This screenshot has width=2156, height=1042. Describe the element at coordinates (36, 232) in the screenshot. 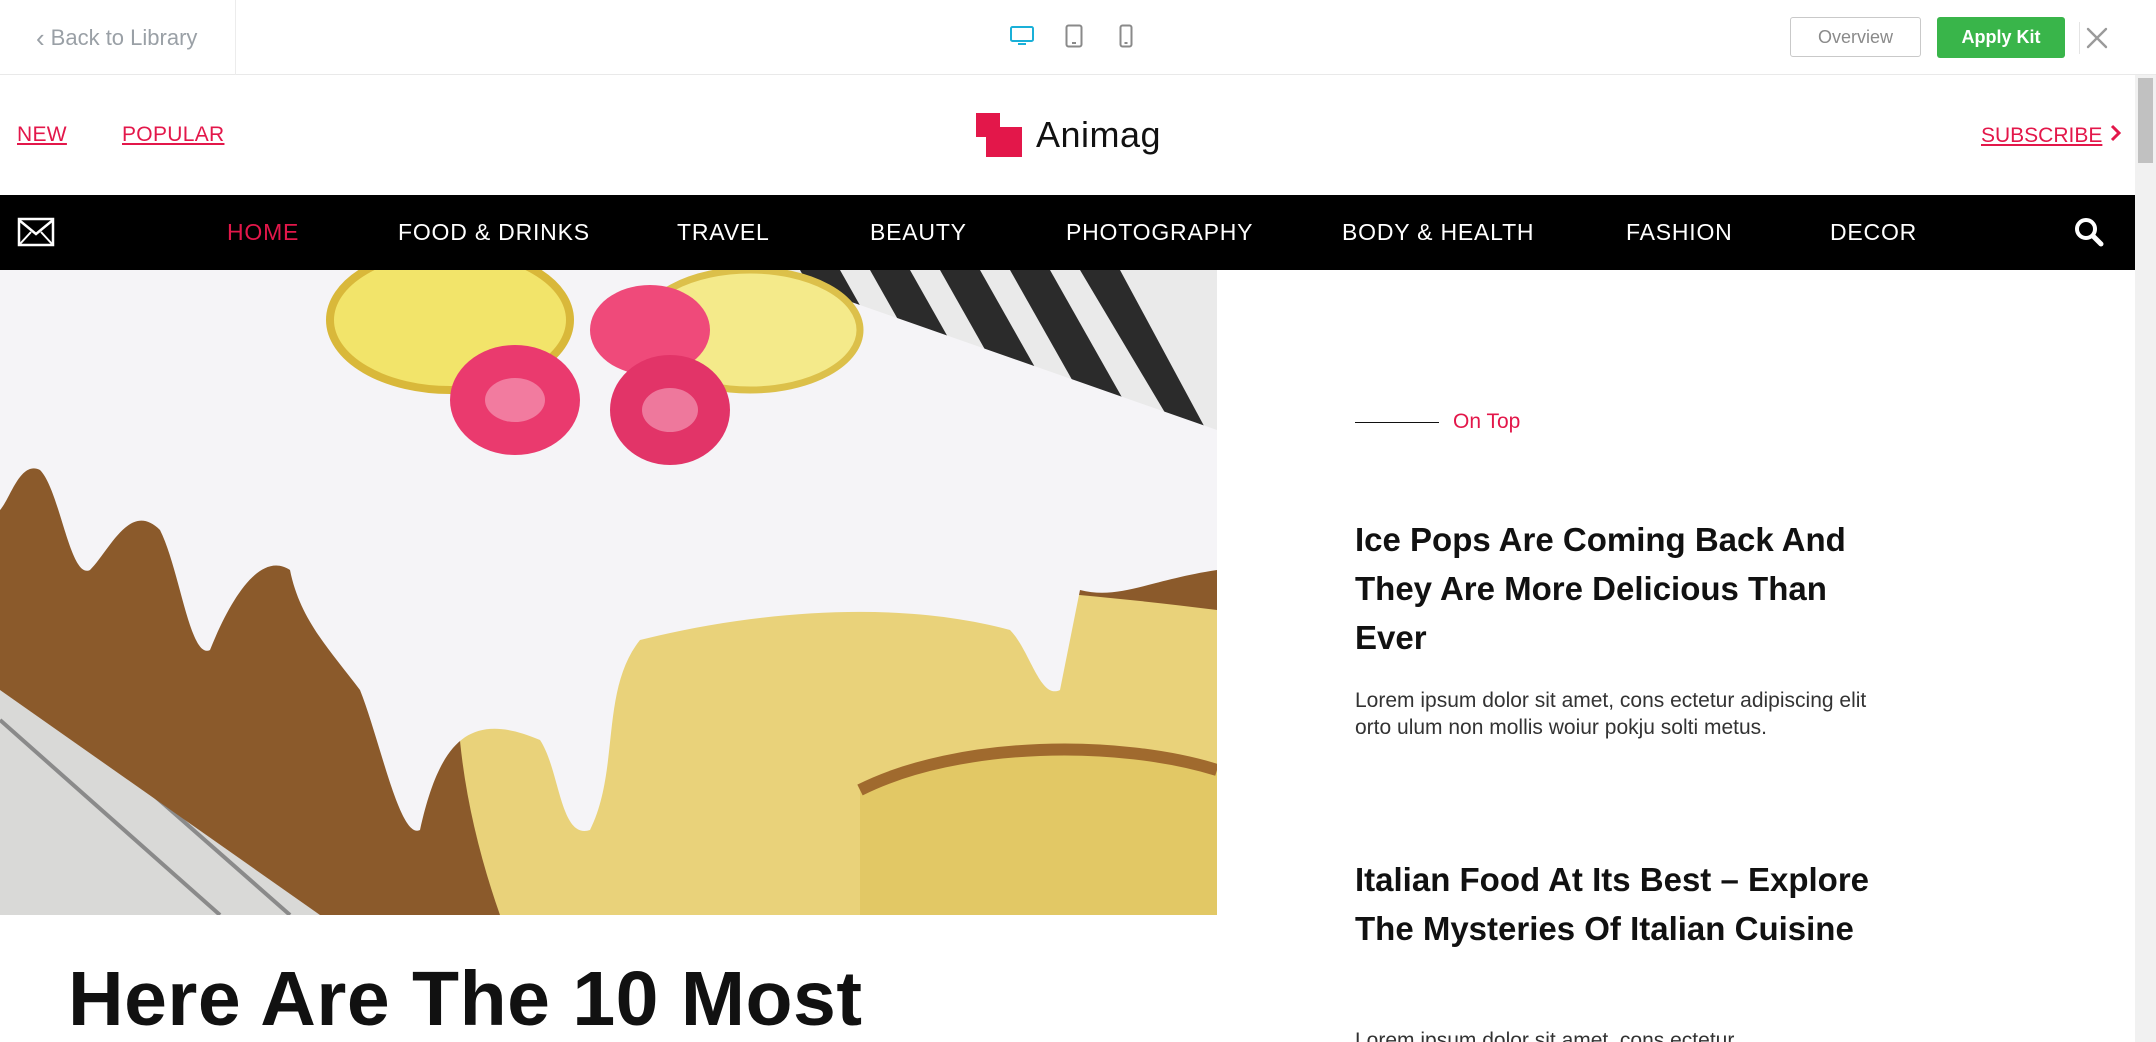

I see `mail-icon` at that location.